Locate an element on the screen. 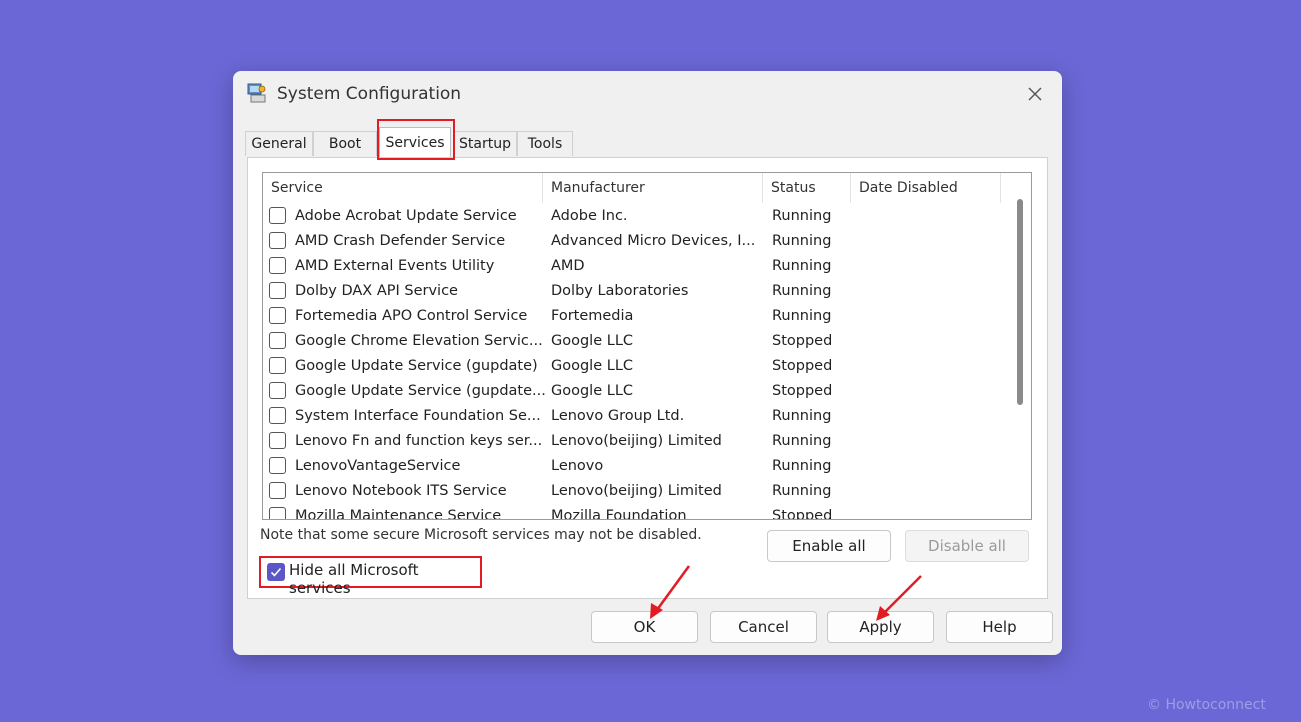  arrow-to-apply-icon is located at coordinates (899, 598).